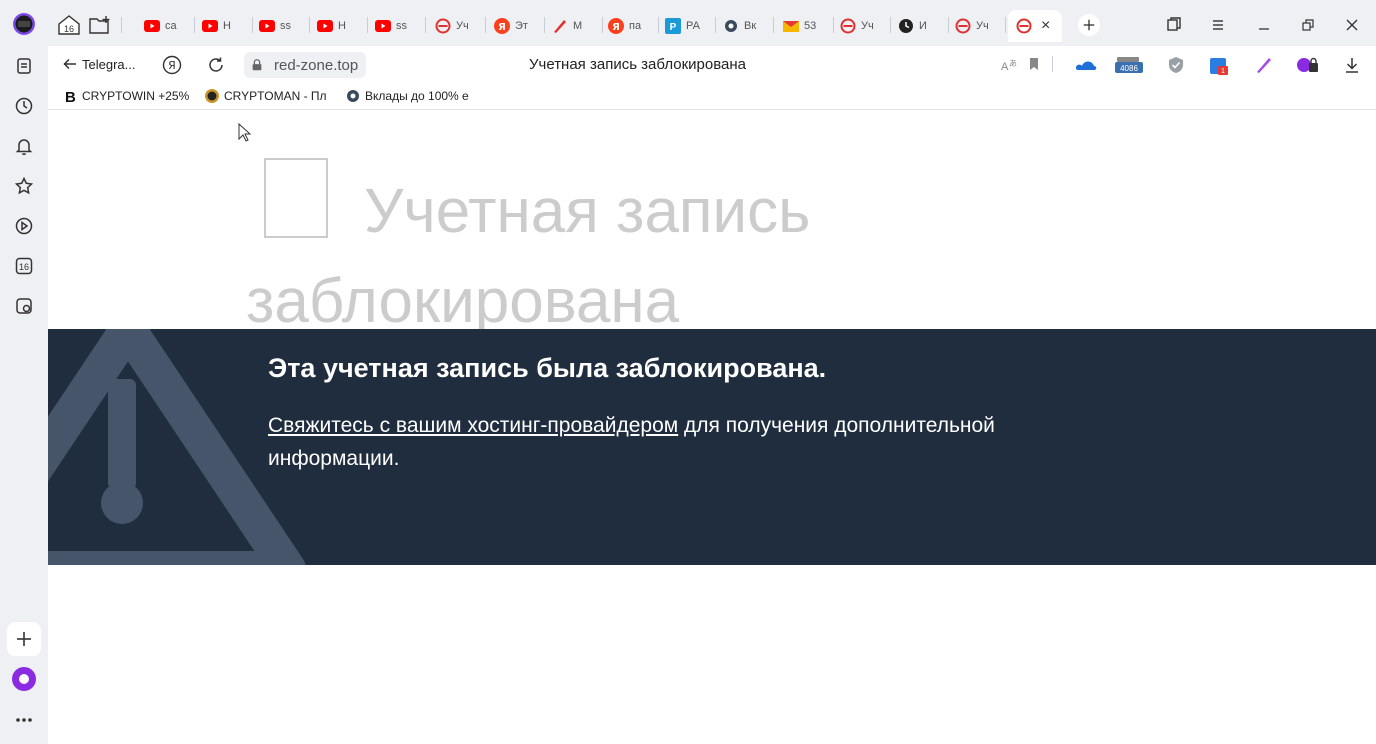 This screenshot has width=1376, height=744. I want to click on back-arrow-icon, so click(69, 64).